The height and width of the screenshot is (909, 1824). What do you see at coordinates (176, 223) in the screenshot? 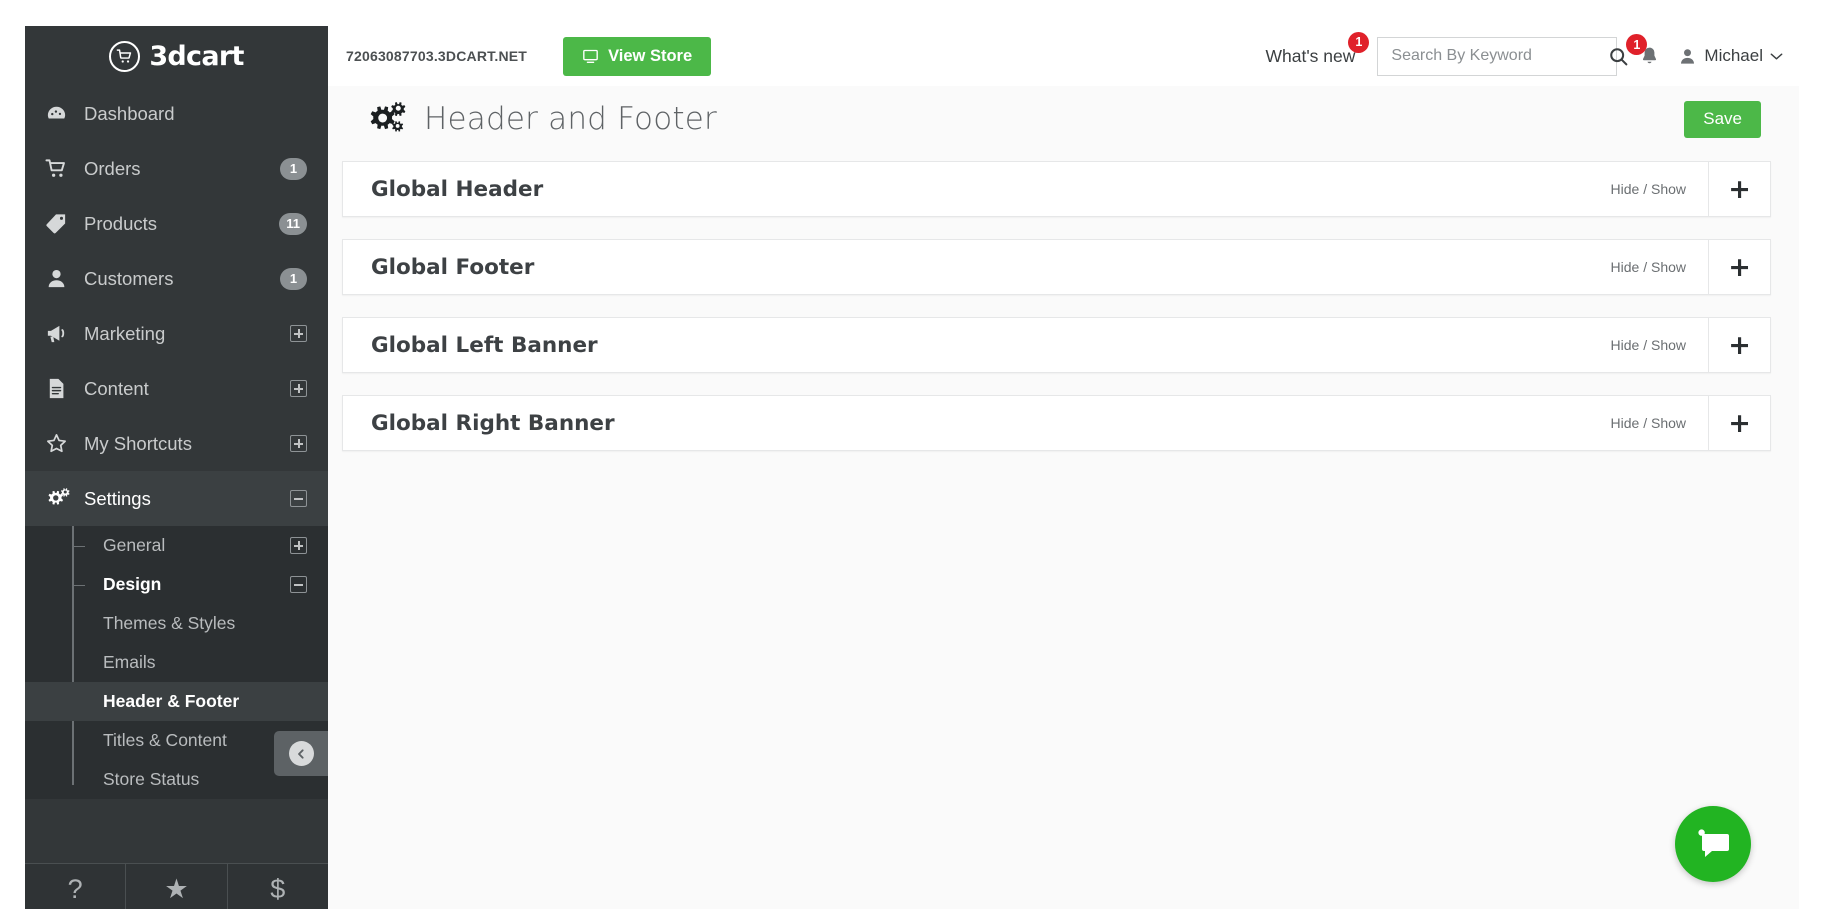
I see `sidebar-item-products: Products 11` at bounding box center [176, 223].